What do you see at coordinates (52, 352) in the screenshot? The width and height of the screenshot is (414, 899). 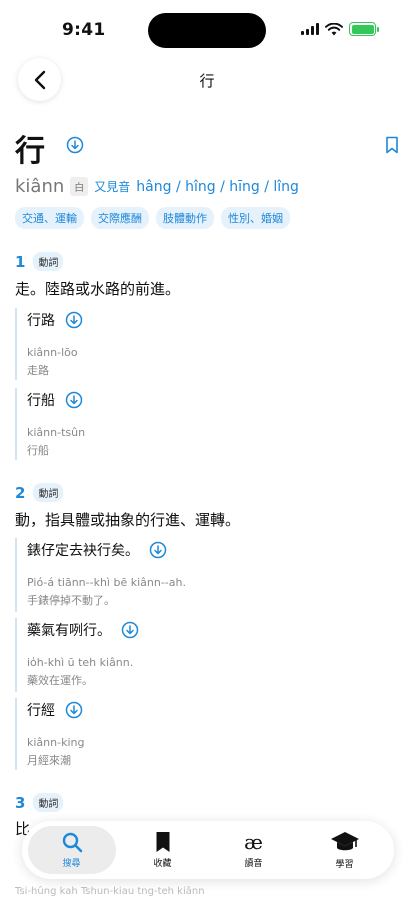 I see `example-romanization: kiânn-lōo` at bounding box center [52, 352].